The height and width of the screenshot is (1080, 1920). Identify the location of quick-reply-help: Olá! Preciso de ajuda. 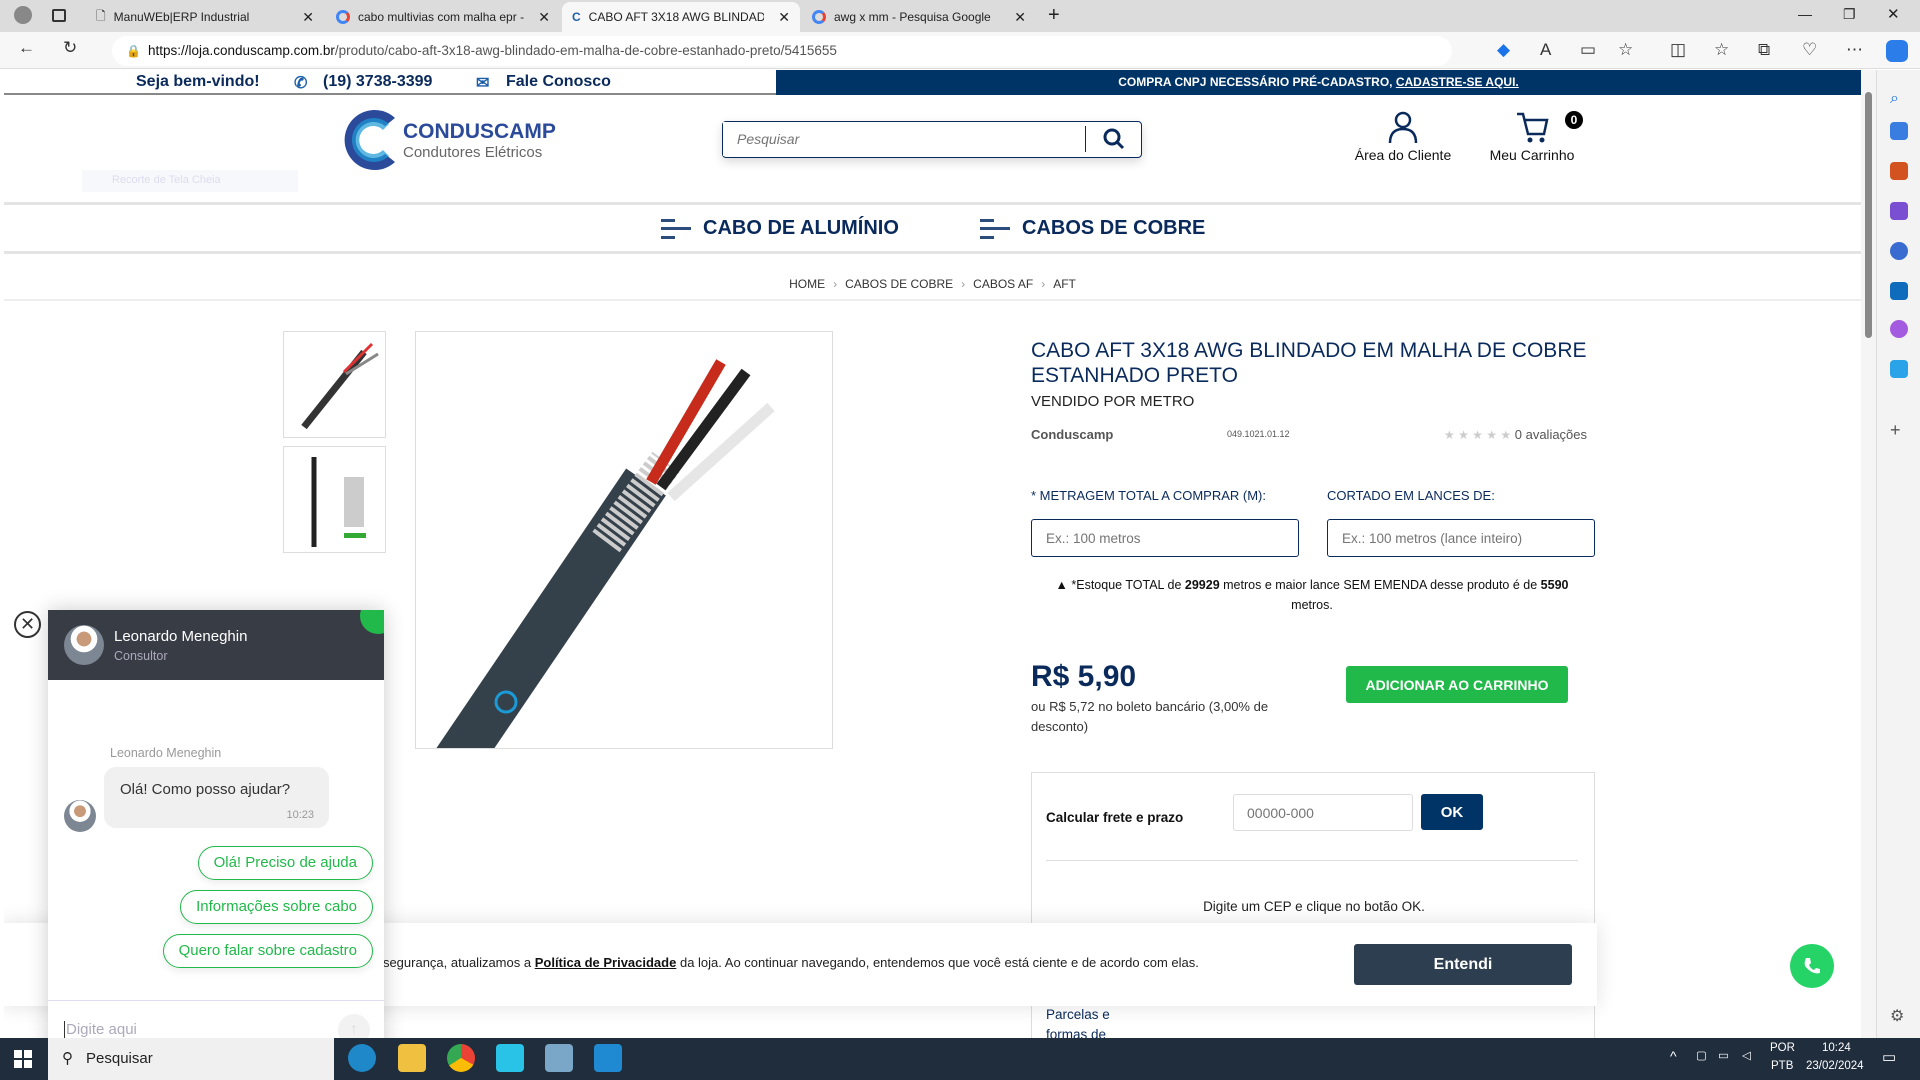
(285, 863).